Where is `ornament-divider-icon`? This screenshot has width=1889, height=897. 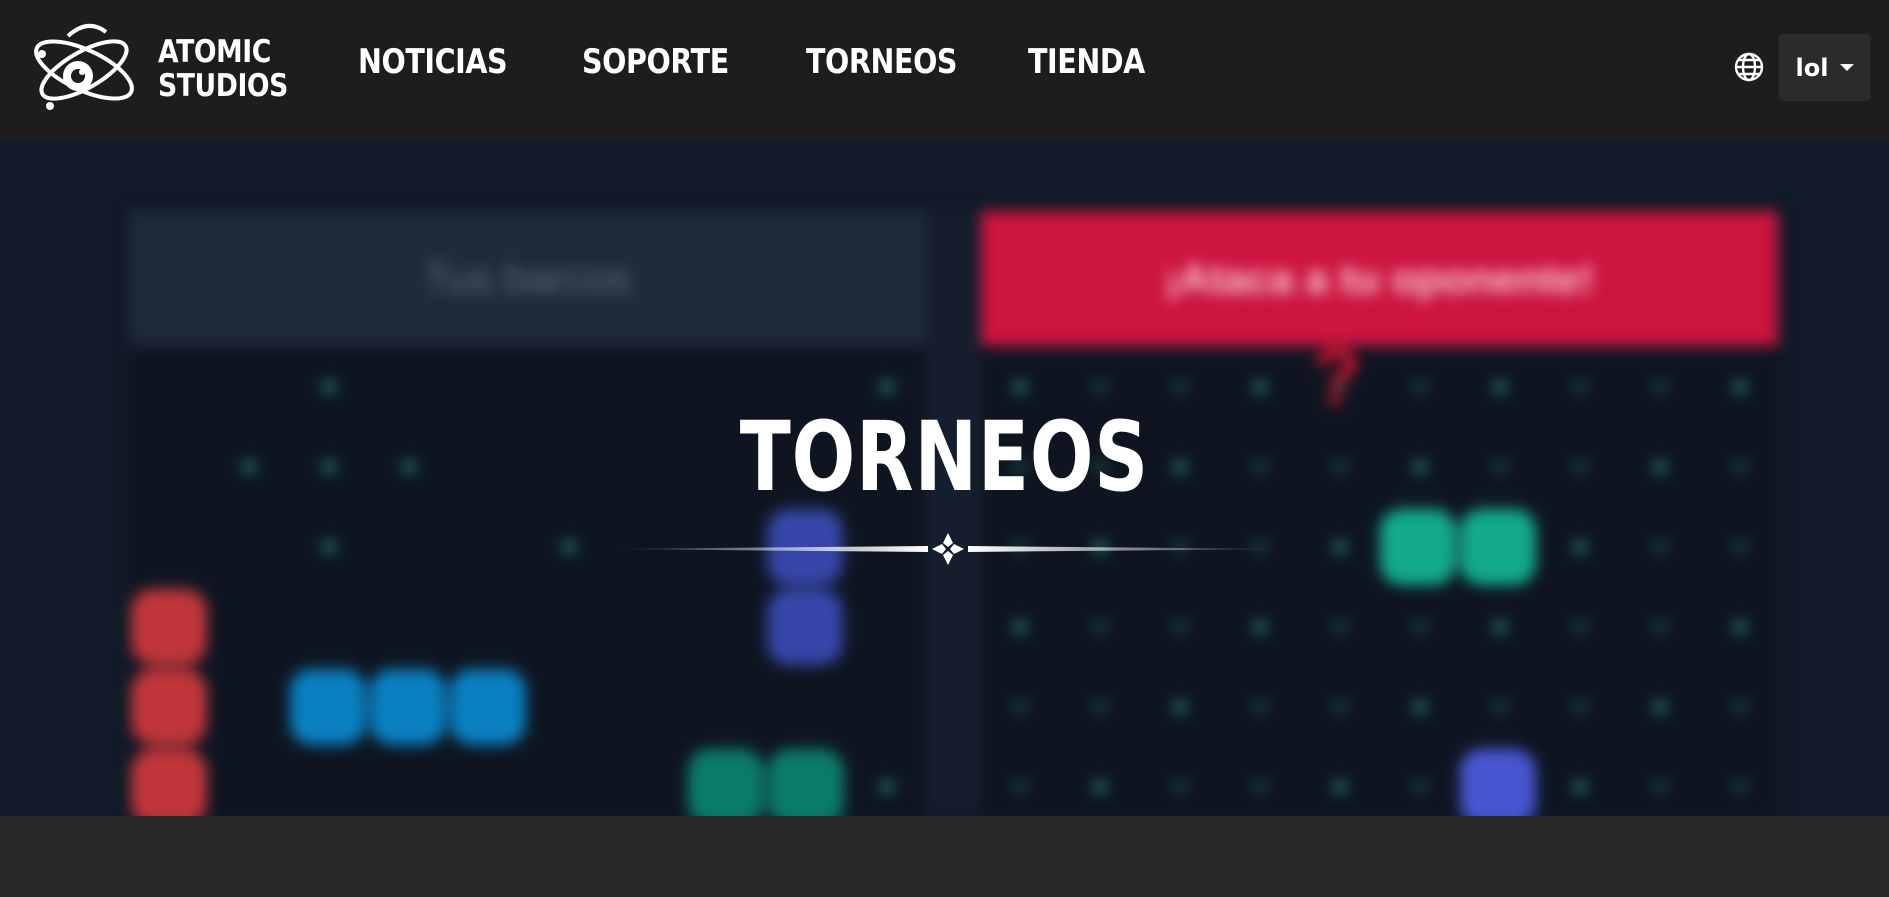
ornament-divider-icon is located at coordinates (948, 549).